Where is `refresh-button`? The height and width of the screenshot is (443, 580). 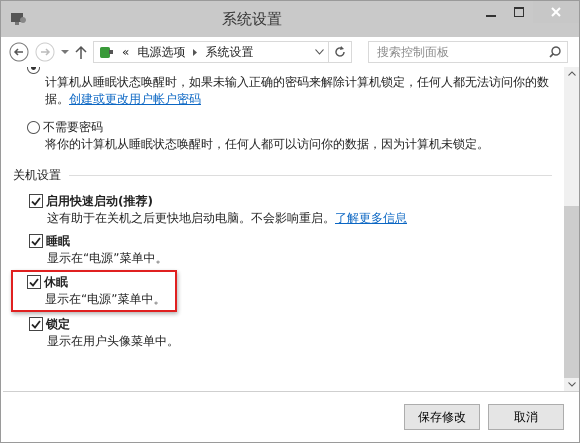
refresh-button is located at coordinates (340, 52).